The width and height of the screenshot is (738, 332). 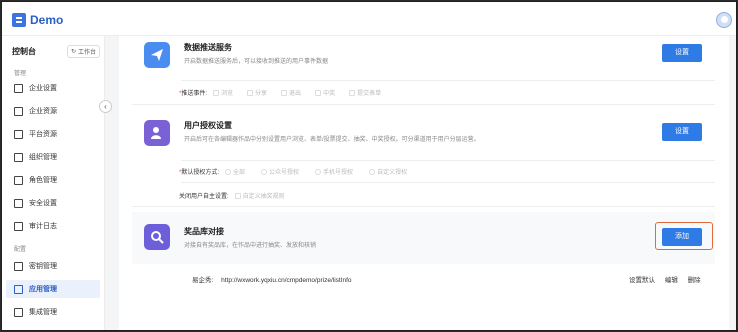 What do you see at coordinates (18, 111) in the screenshot?
I see `folder-icon` at bounding box center [18, 111].